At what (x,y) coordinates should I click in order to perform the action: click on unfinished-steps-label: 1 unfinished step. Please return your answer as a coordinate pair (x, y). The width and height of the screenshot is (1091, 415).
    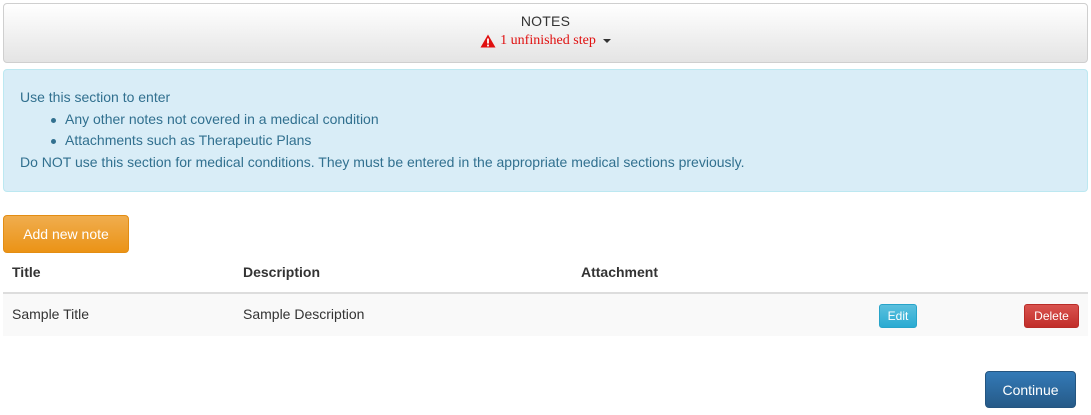
    Looking at the image, I should click on (548, 40).